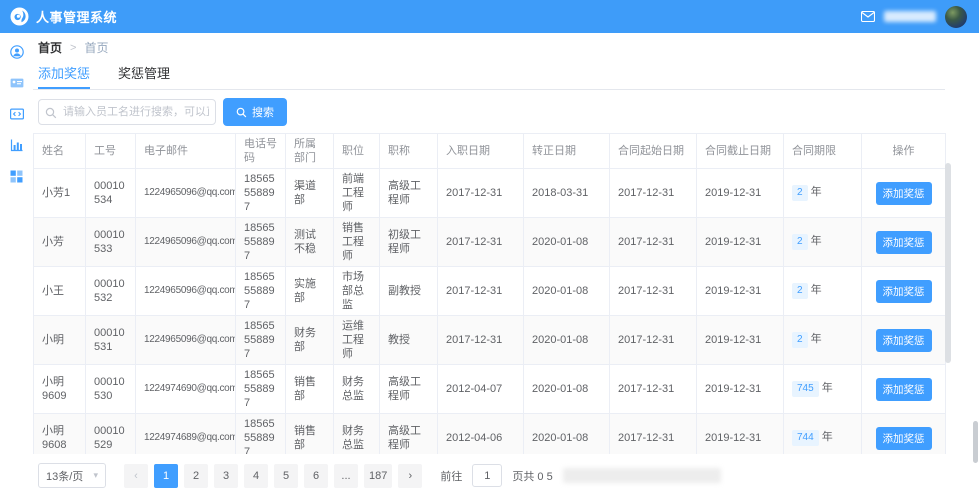 This screenshot has height=496, width=979. I want to click on page-button-2: 2, so click(196, 475).